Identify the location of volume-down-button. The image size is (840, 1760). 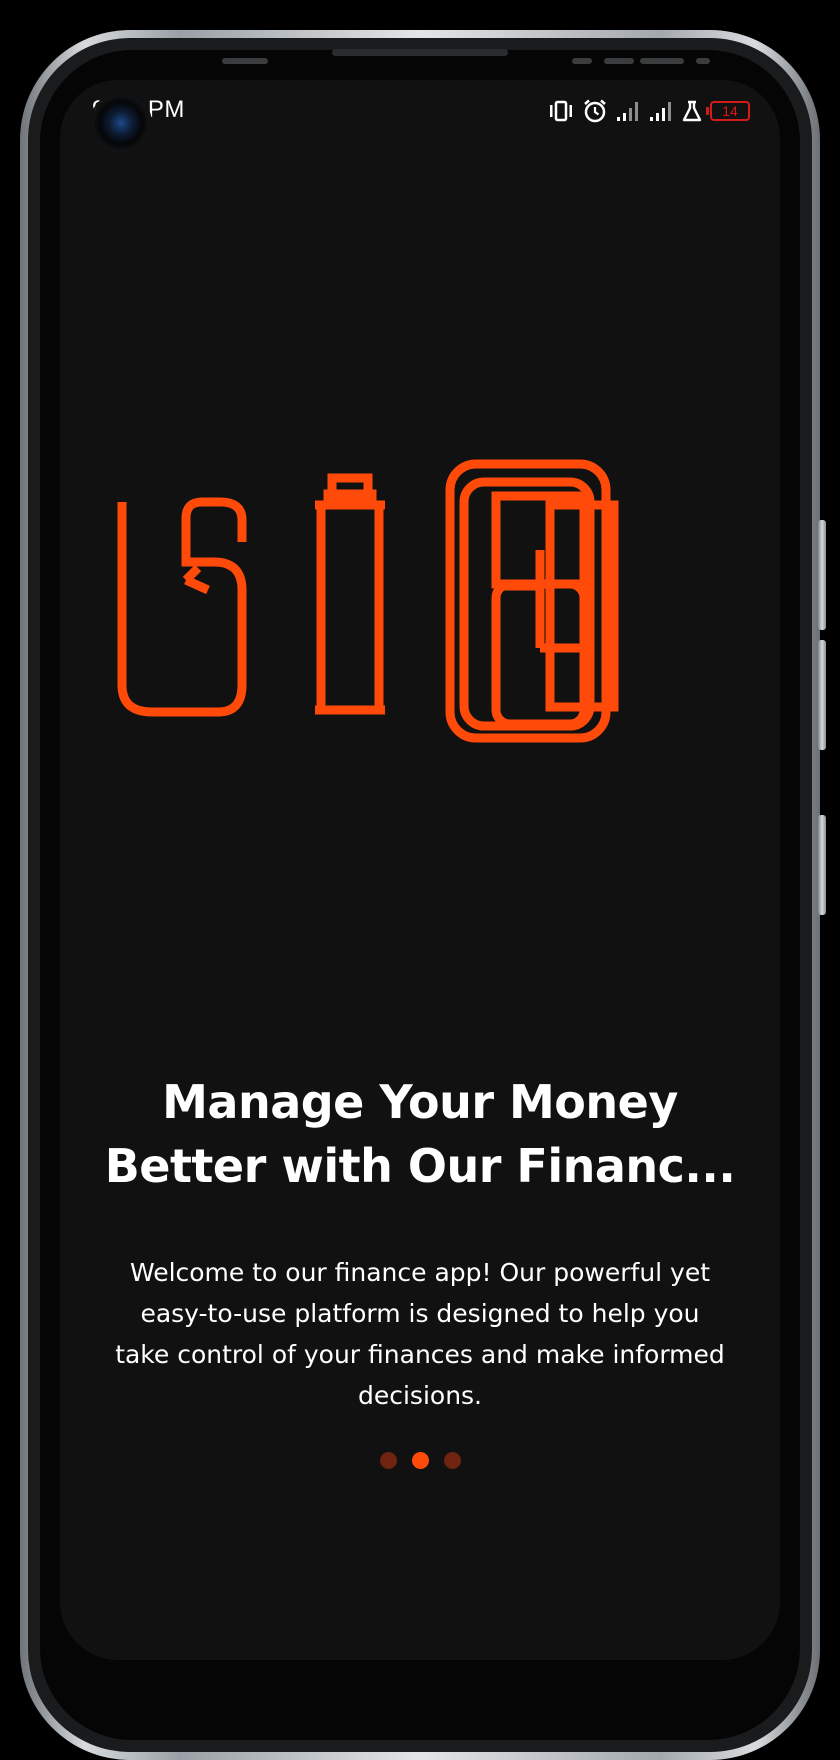
(822, 695).